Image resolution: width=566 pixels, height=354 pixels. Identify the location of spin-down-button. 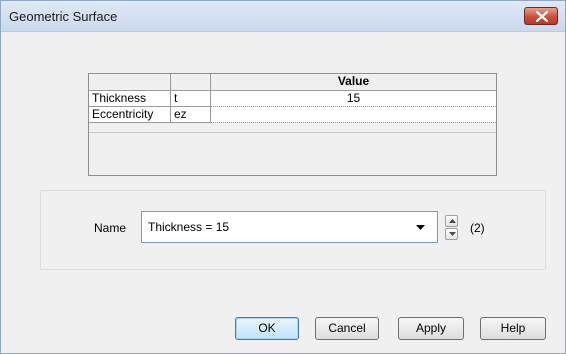
(451, 234).